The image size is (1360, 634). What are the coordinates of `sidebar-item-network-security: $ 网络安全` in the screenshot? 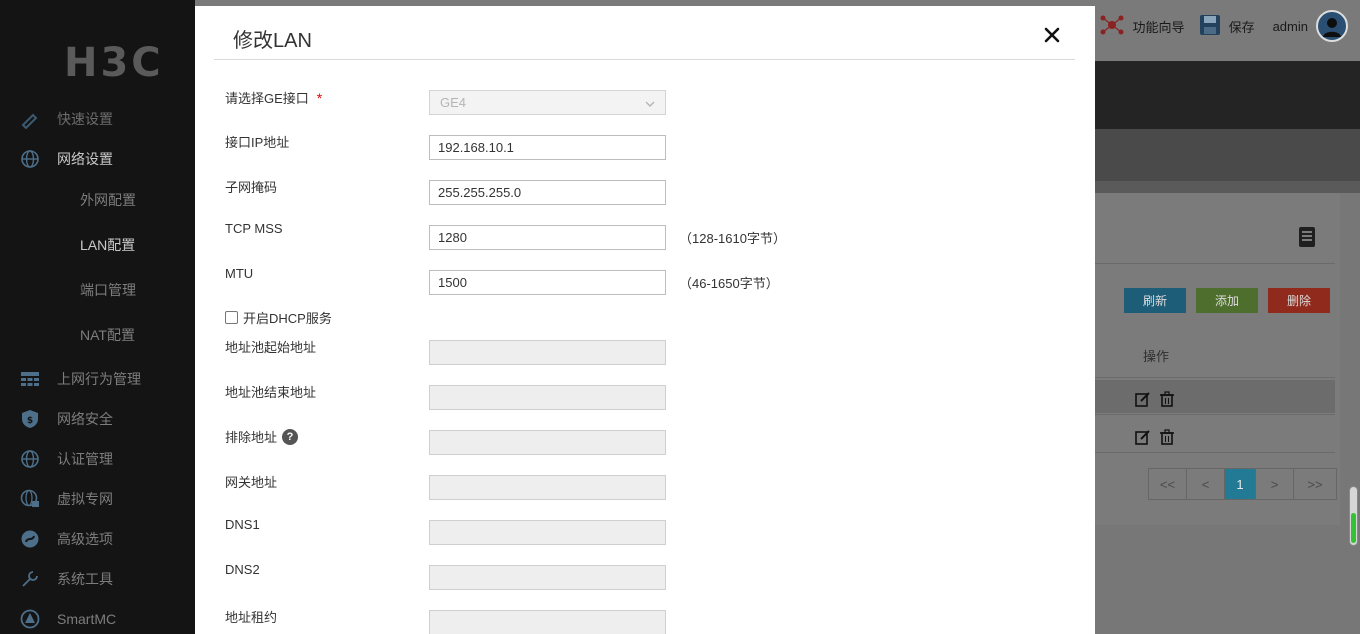 It's located at (97, 419).